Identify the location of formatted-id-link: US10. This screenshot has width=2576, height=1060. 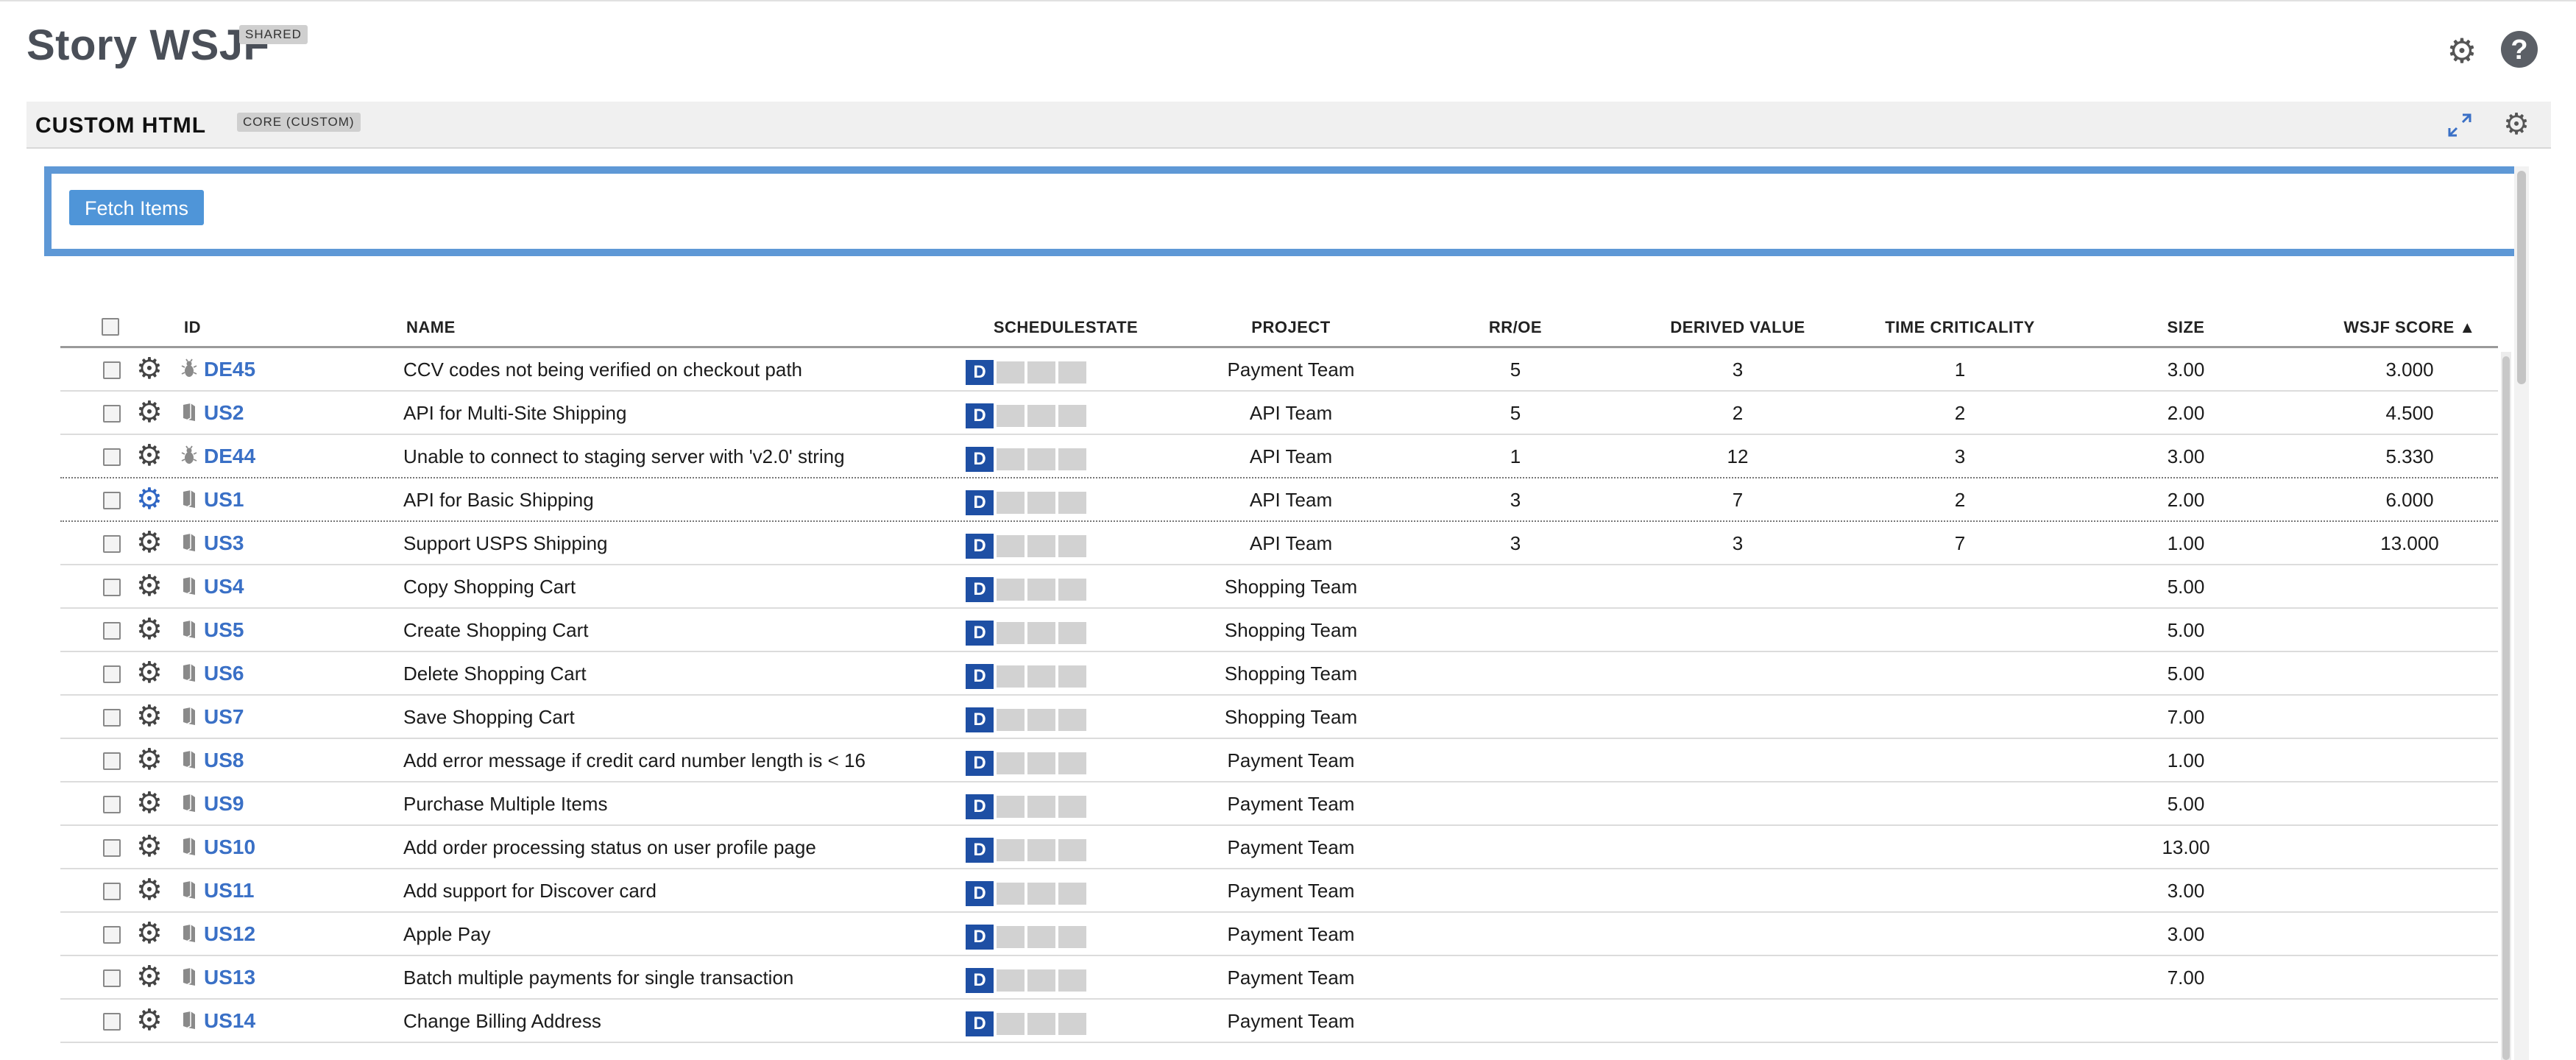
(229, 847).